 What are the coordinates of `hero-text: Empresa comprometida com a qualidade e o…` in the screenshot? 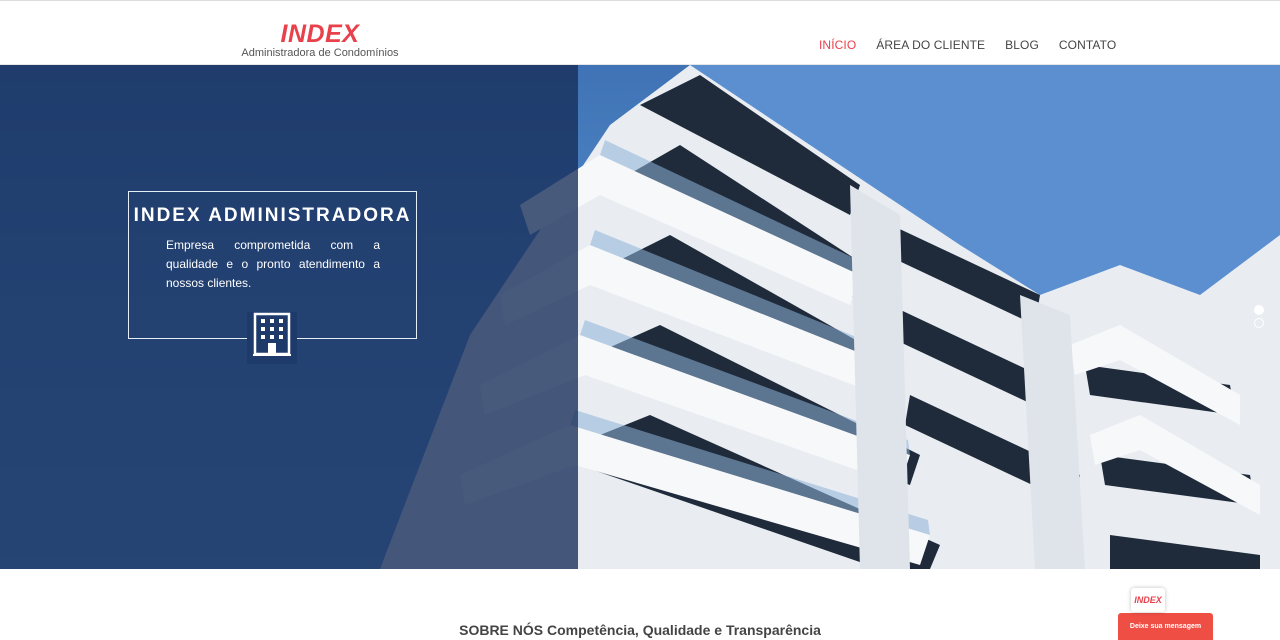 It's located at (273, 264).